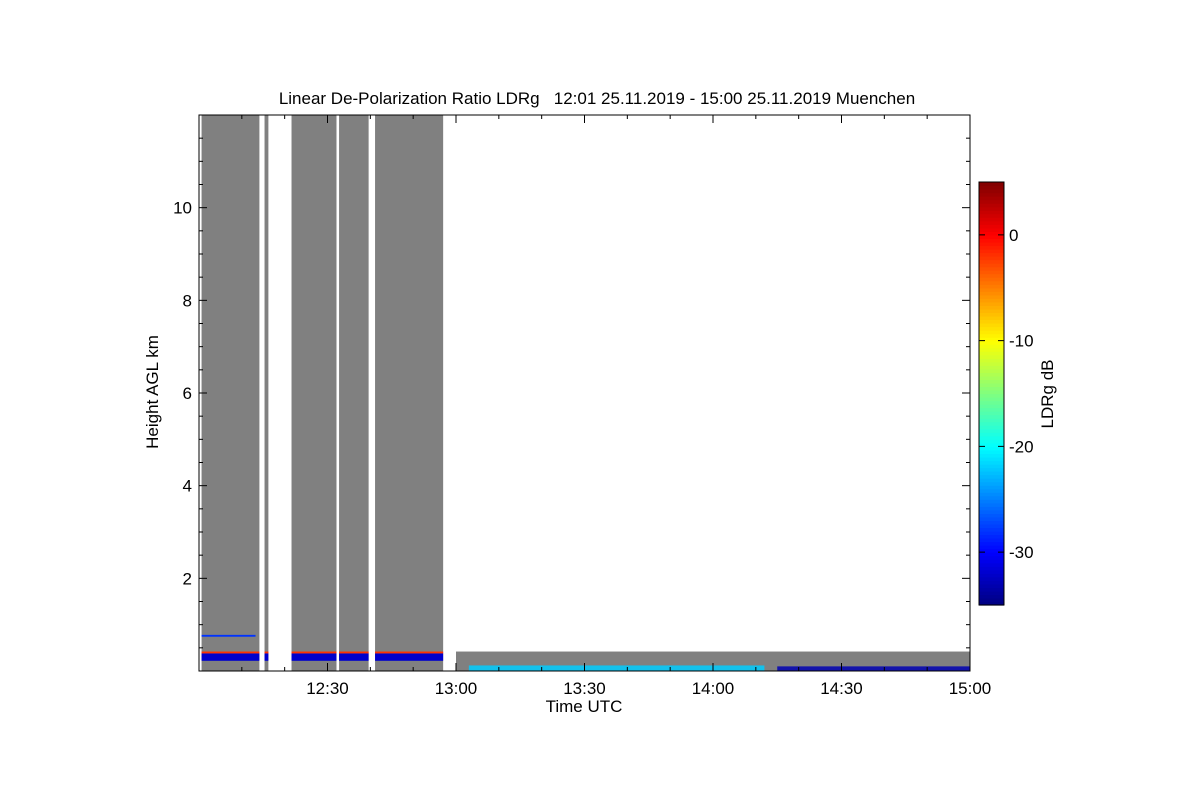 The width and height of the screenshot is (1200, 800). What do you see at coordinates (1021, 446) in the screenshot?
I see `colorbar-tick-label: -20` at bounding box center [1021, 446].